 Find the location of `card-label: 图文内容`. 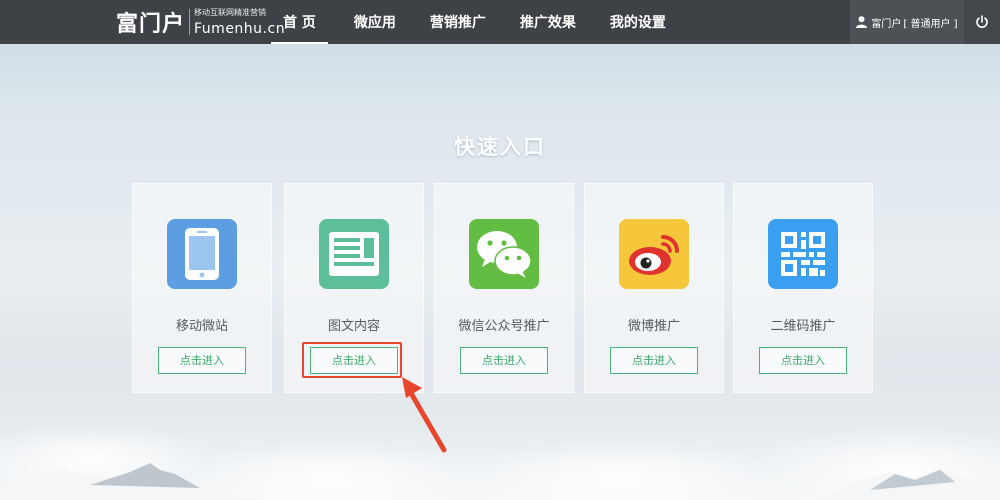

card-label: 图文内容 is located at coordinates (353, 326).